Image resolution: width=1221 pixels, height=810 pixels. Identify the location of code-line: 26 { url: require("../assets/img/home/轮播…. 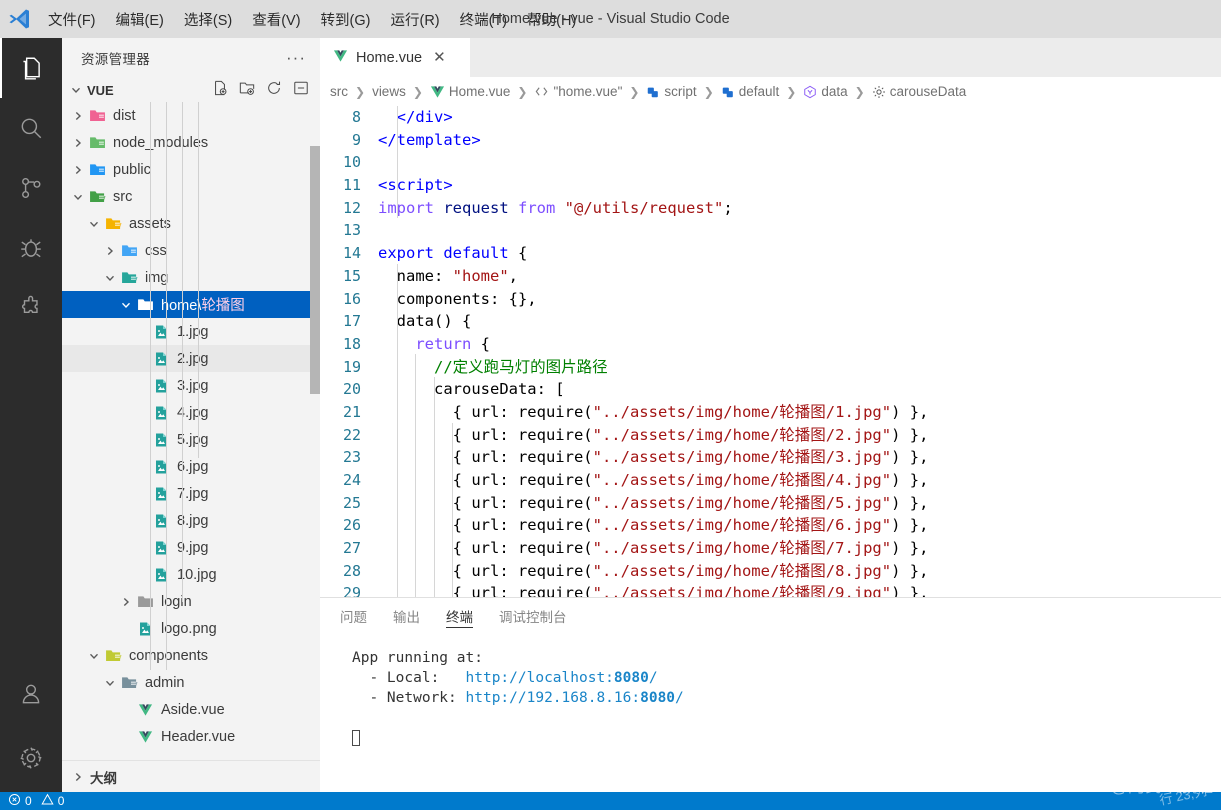
(770, 525).